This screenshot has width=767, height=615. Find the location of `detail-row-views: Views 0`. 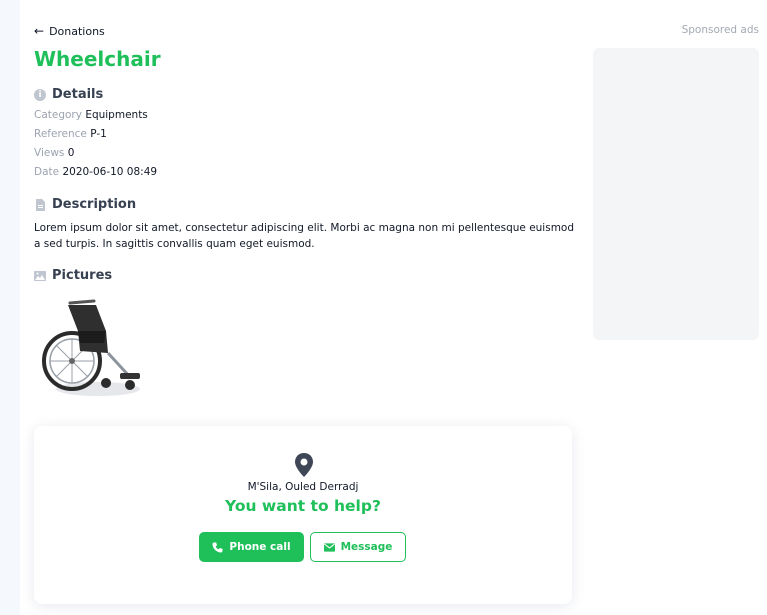

detail-row-views: Views 0 is located at coordinates (54, 153).